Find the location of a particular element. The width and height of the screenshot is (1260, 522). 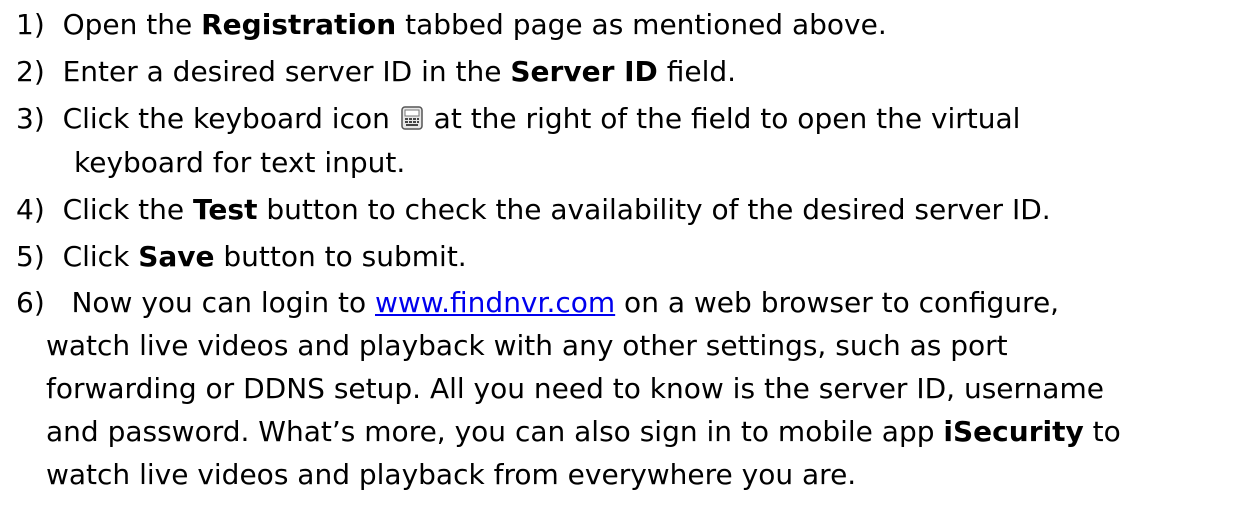

bold-term-test: Test is located at coordinates (225, 209).